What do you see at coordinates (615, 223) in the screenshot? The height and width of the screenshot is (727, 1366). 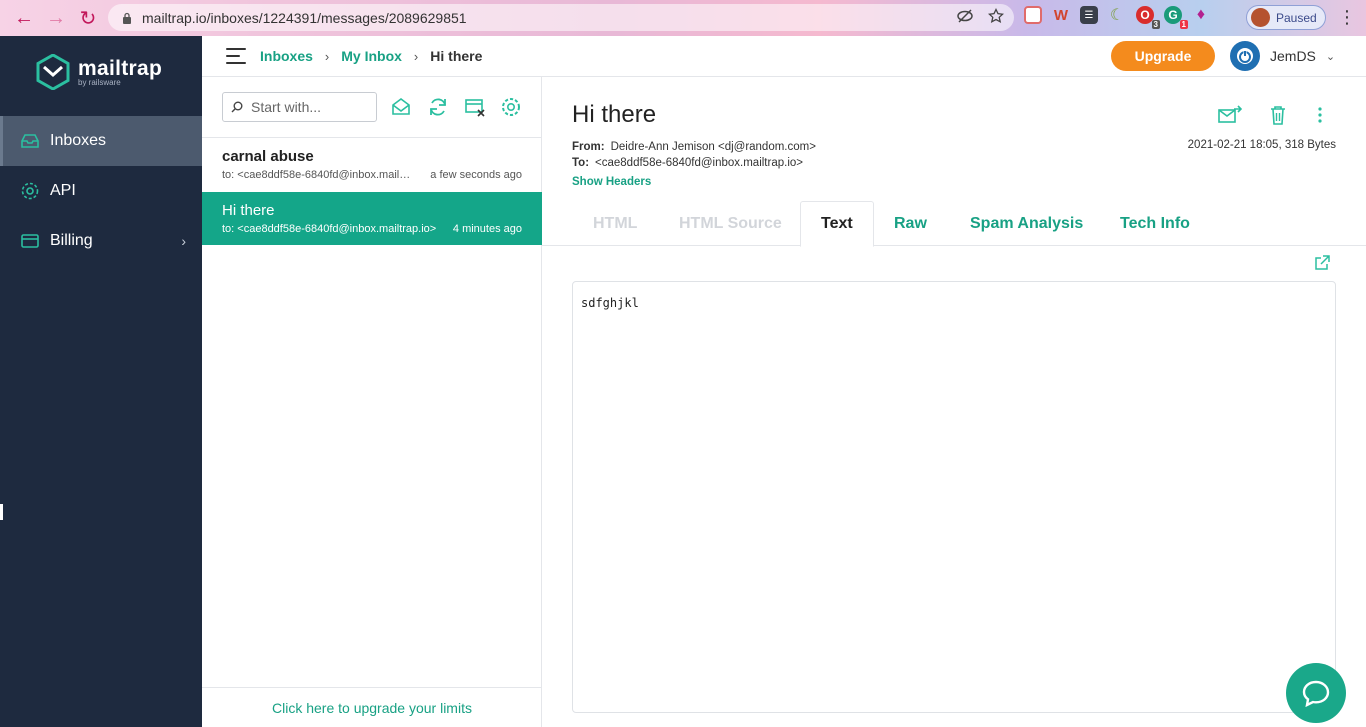 I see `tab-html: HTML` at bounding box center [615, 223].